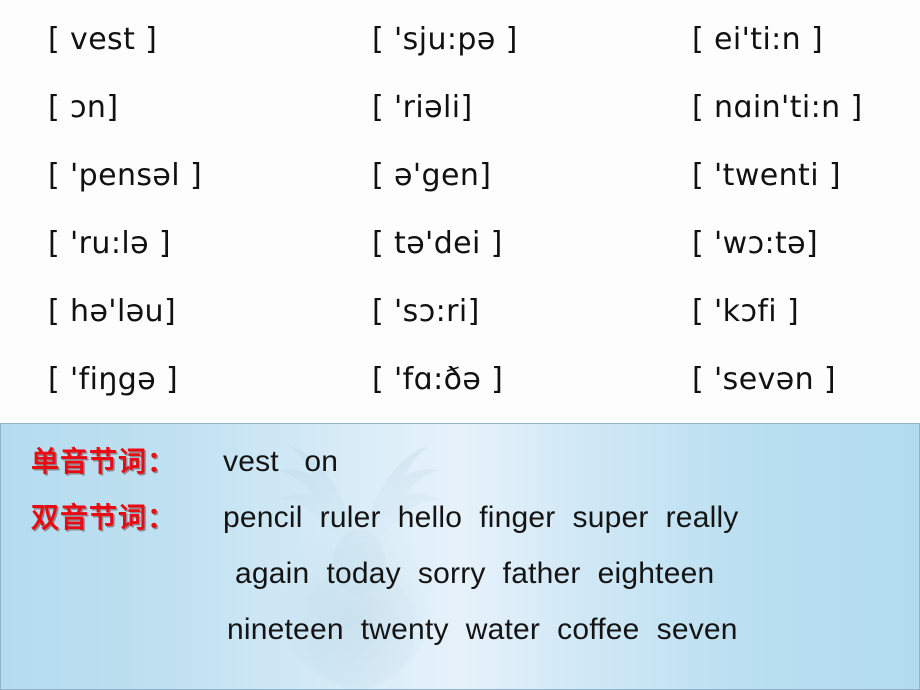 Image resolution: width=920 pixels, height=690 pixels. Describe the element at coordinates (112, 311) in the screenshot. I see `phonetic-cell-hello: [ hə'ləu]` at that location.